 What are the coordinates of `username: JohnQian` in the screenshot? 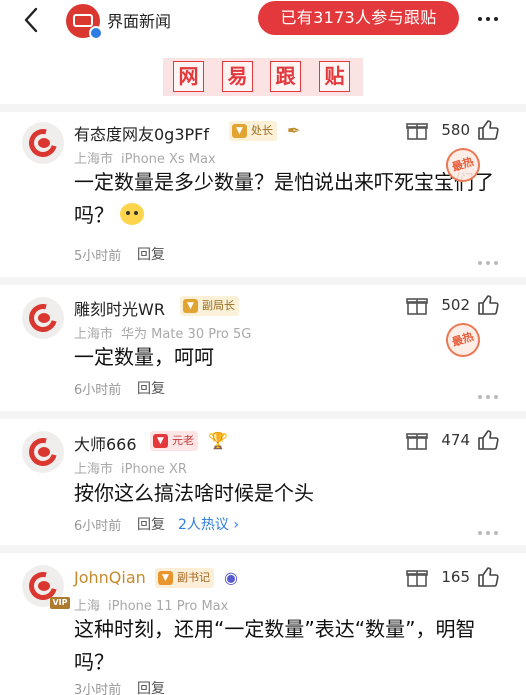 It's located at (110, 577).